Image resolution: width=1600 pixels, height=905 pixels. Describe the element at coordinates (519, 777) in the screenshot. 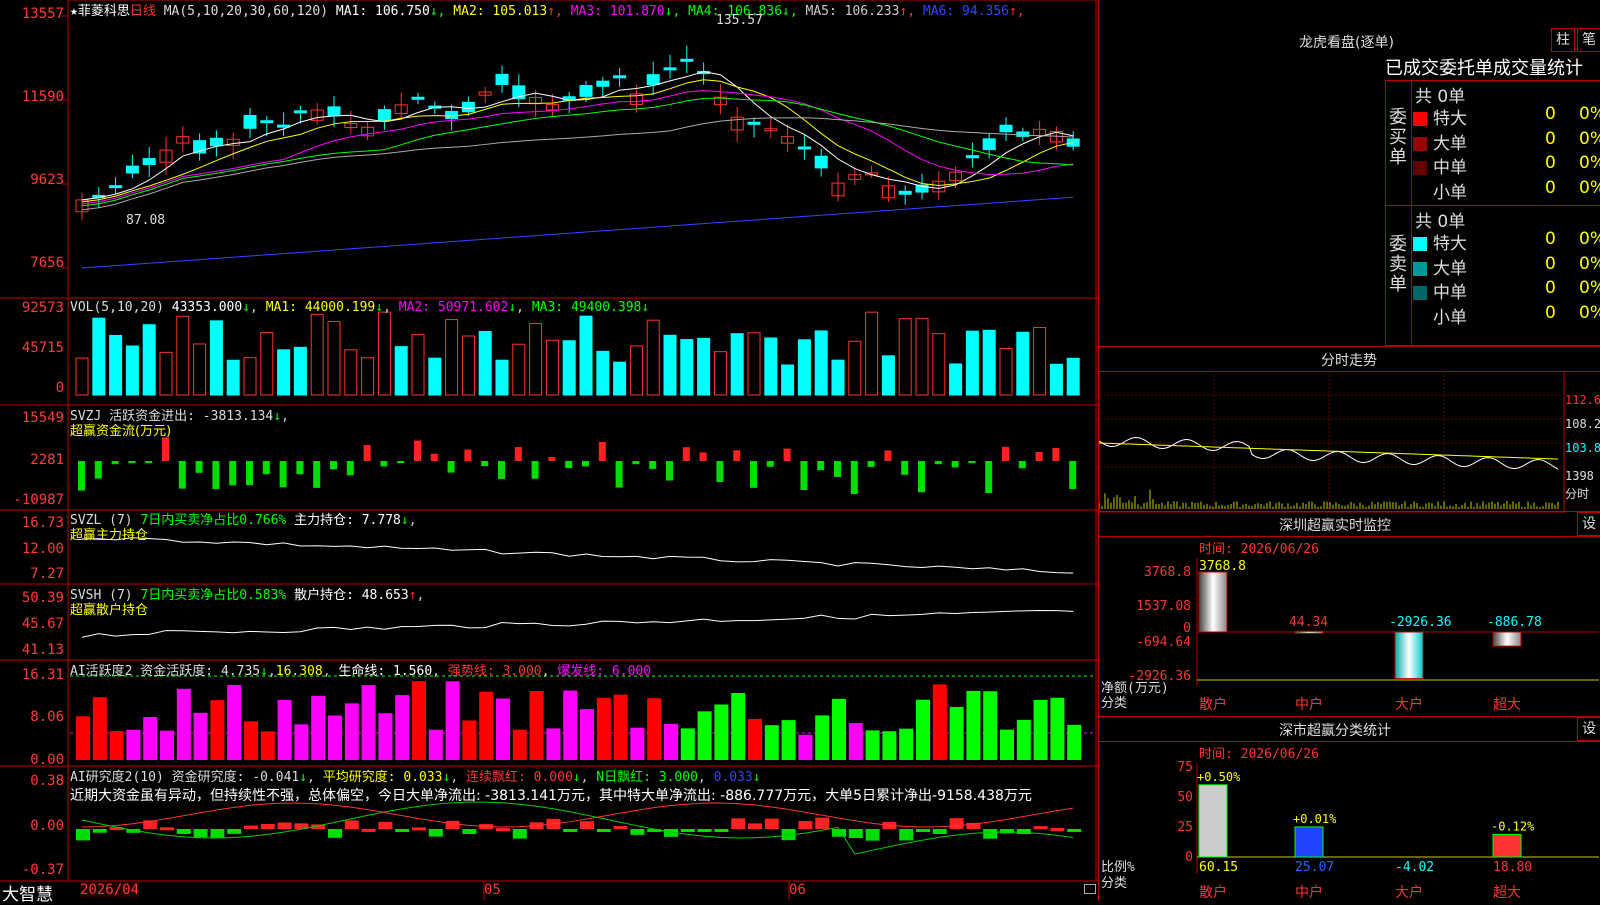

I see `ai-research-red: 连续飘红: 0.000` at that location.